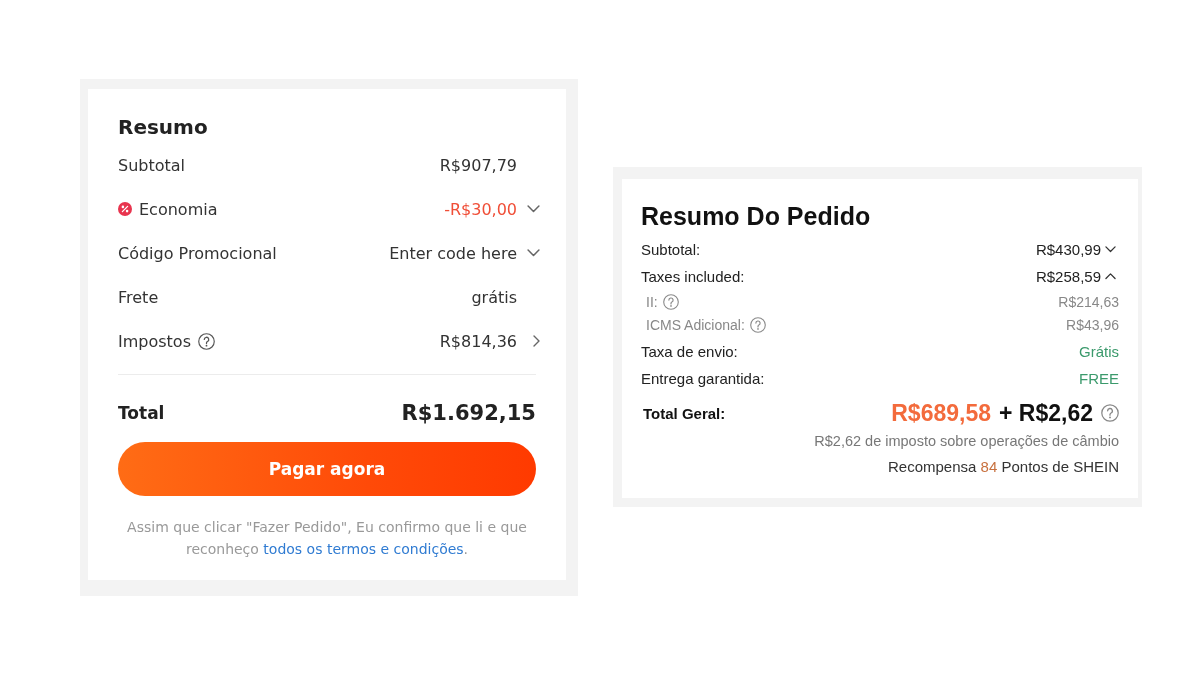 The width and height of the screenshot is (1200, 675). What do you see at coordinates (125, 209) in the screenshot?
I see `percent-badge-icon` at bounding box center [125, 209].